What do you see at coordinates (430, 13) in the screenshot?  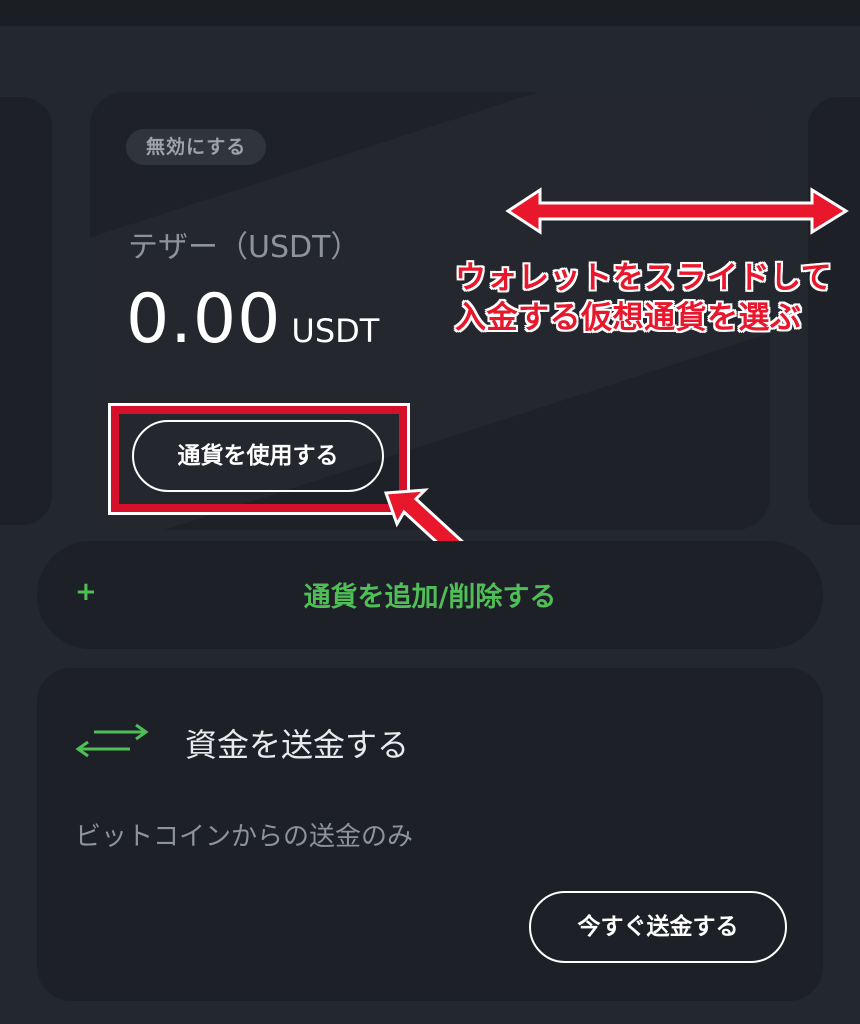 I see `top-bar` at bounding box center [430, 13].